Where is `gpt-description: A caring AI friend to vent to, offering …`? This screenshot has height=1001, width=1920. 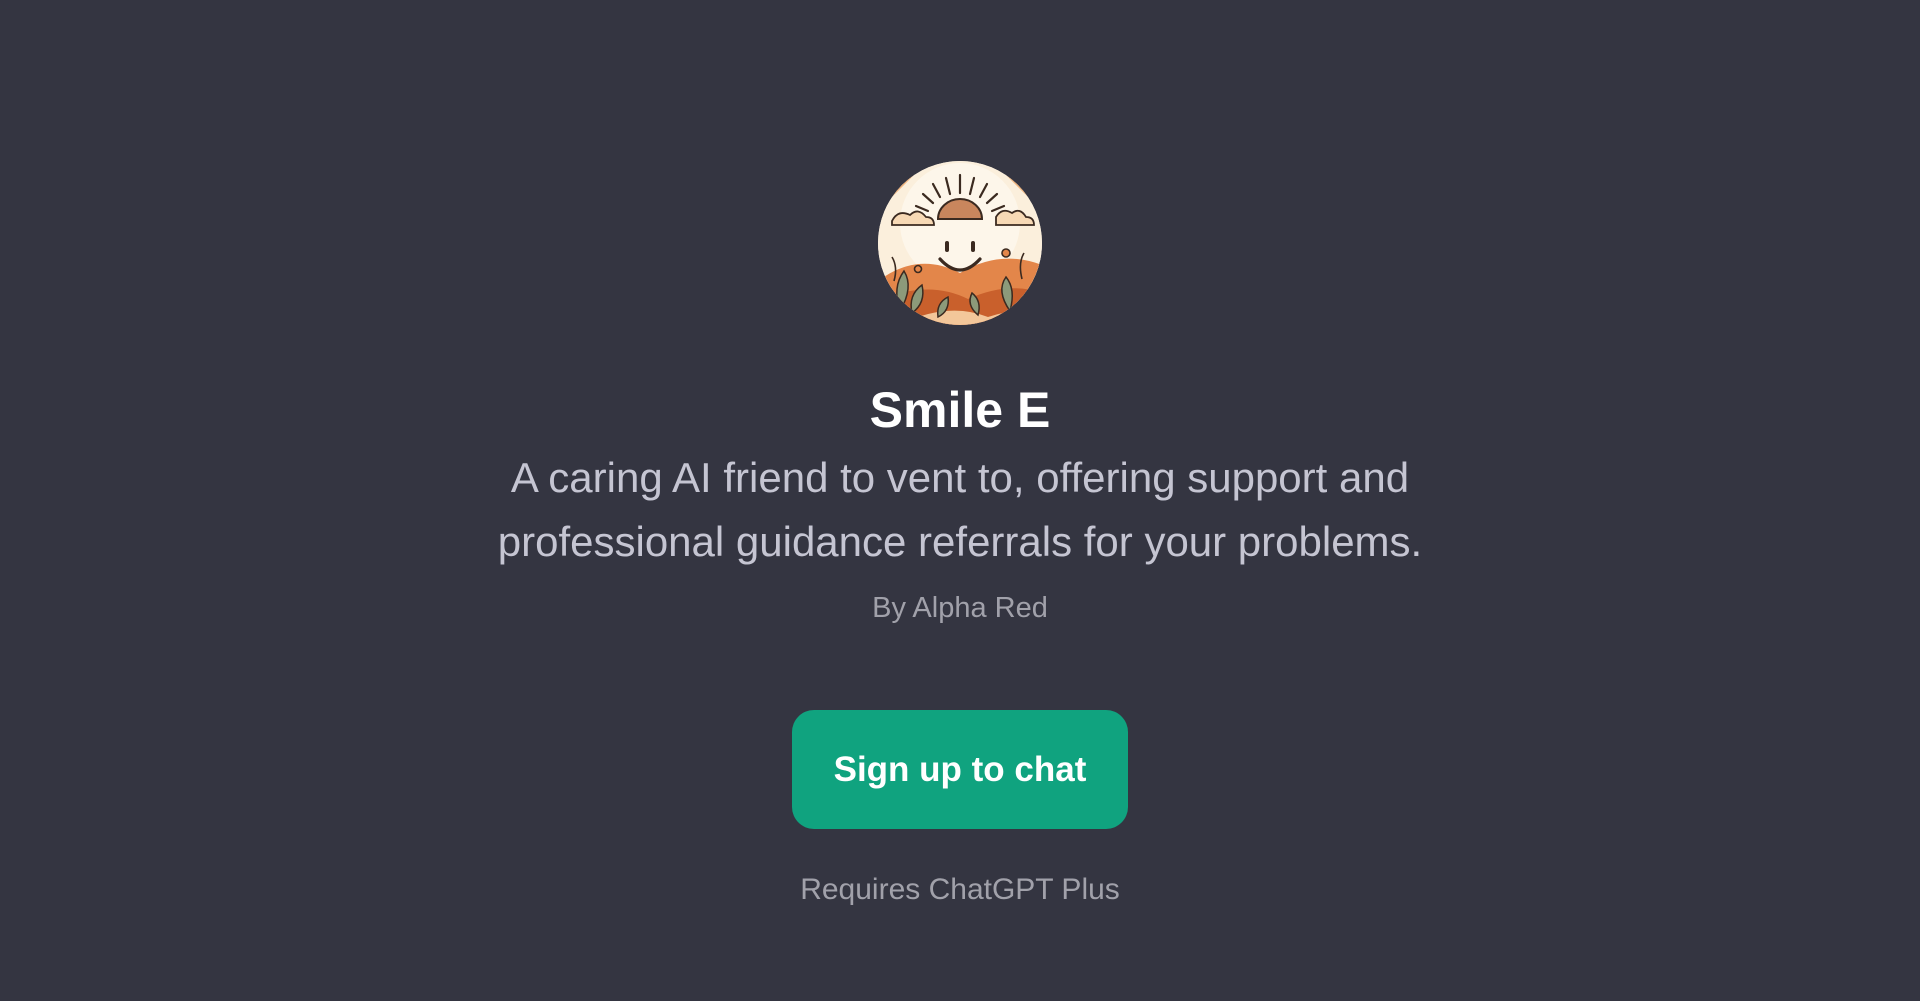 gpt-description: A caring AI friend to vent to, offering … is located at coordinates (960, 509).